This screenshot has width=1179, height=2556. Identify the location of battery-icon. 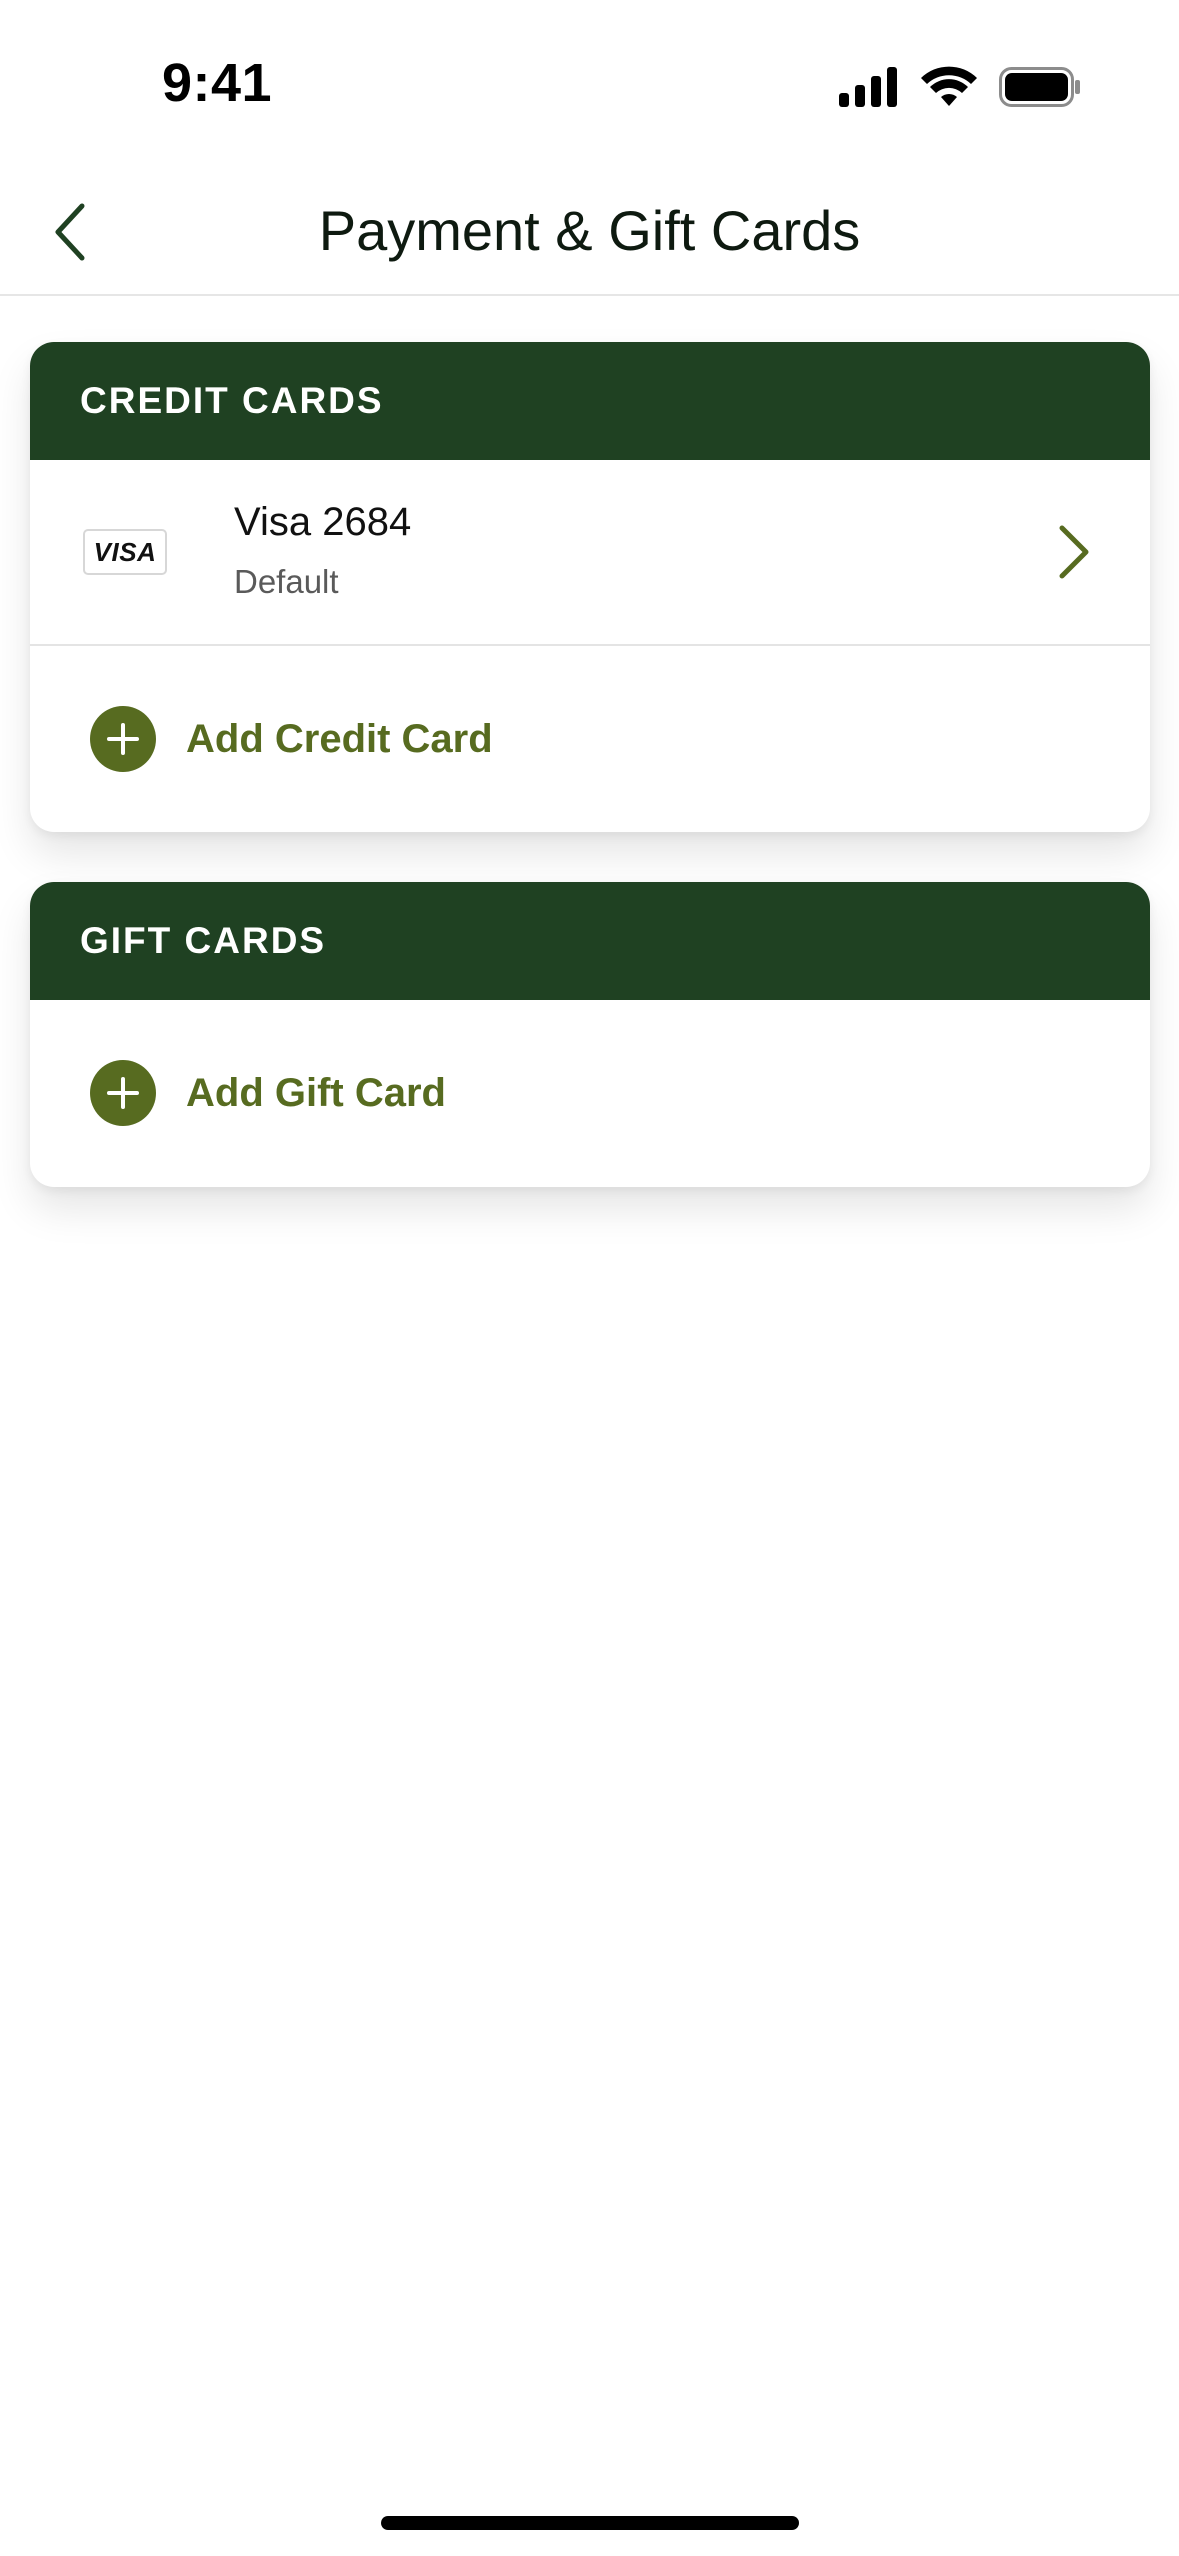
(1039, 87).